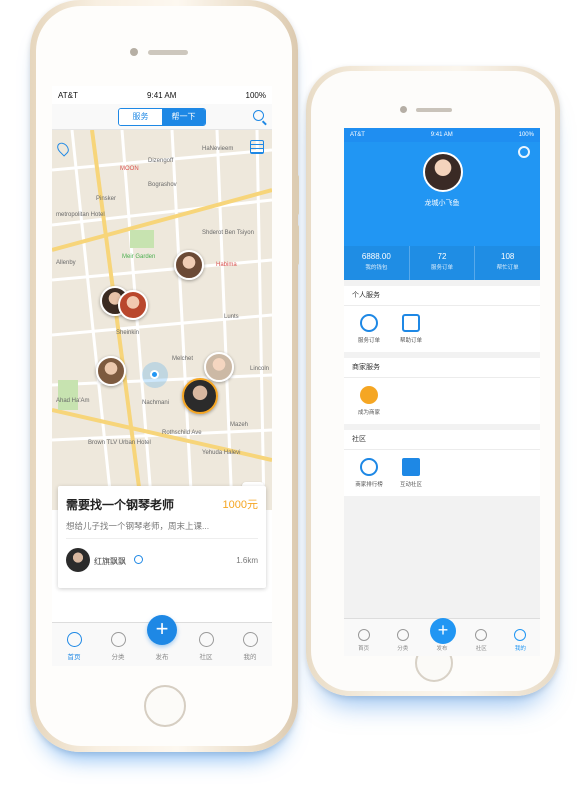  Describe the element at coordinates (442, 463) in the screenshot. I see `section-community: 社区 商家排行榜 互动社区` at that location.